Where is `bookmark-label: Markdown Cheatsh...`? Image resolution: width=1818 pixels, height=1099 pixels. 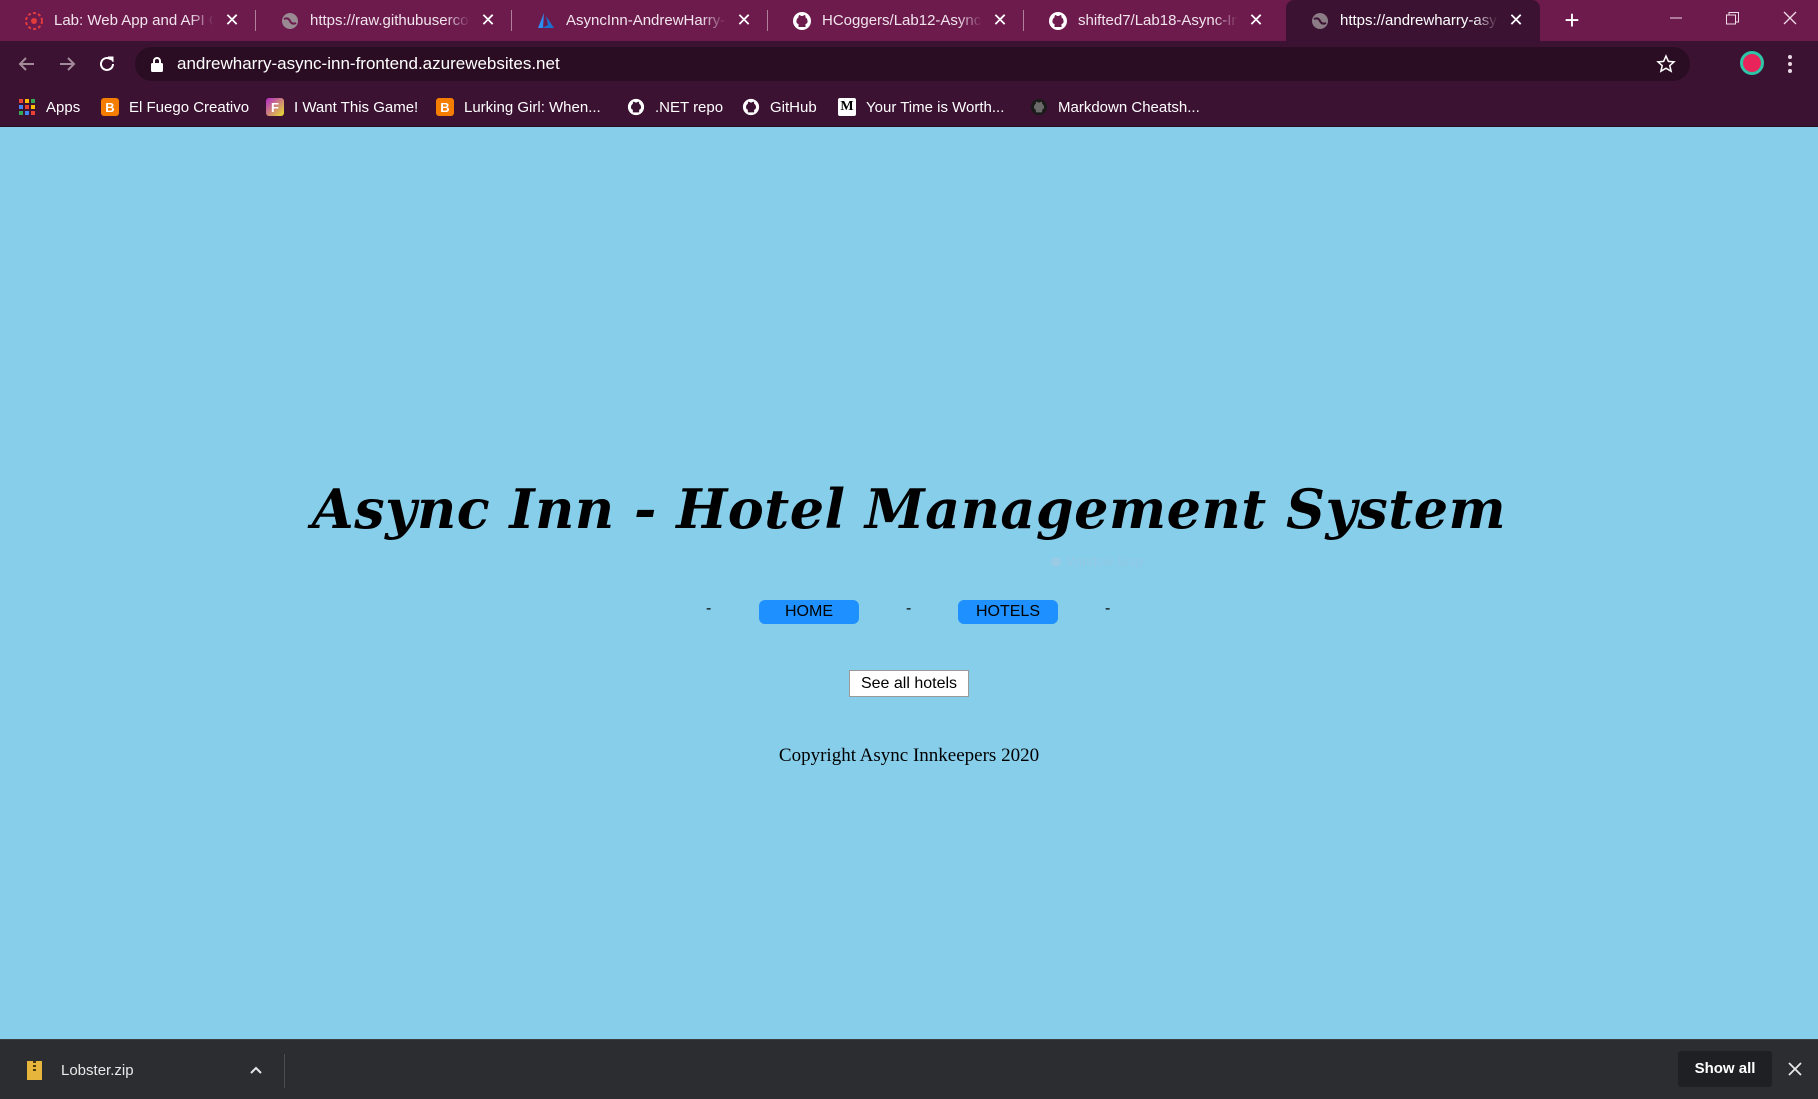 bookmark-label: Markdown Cheatsh... is located at coordinates (1129, 107).